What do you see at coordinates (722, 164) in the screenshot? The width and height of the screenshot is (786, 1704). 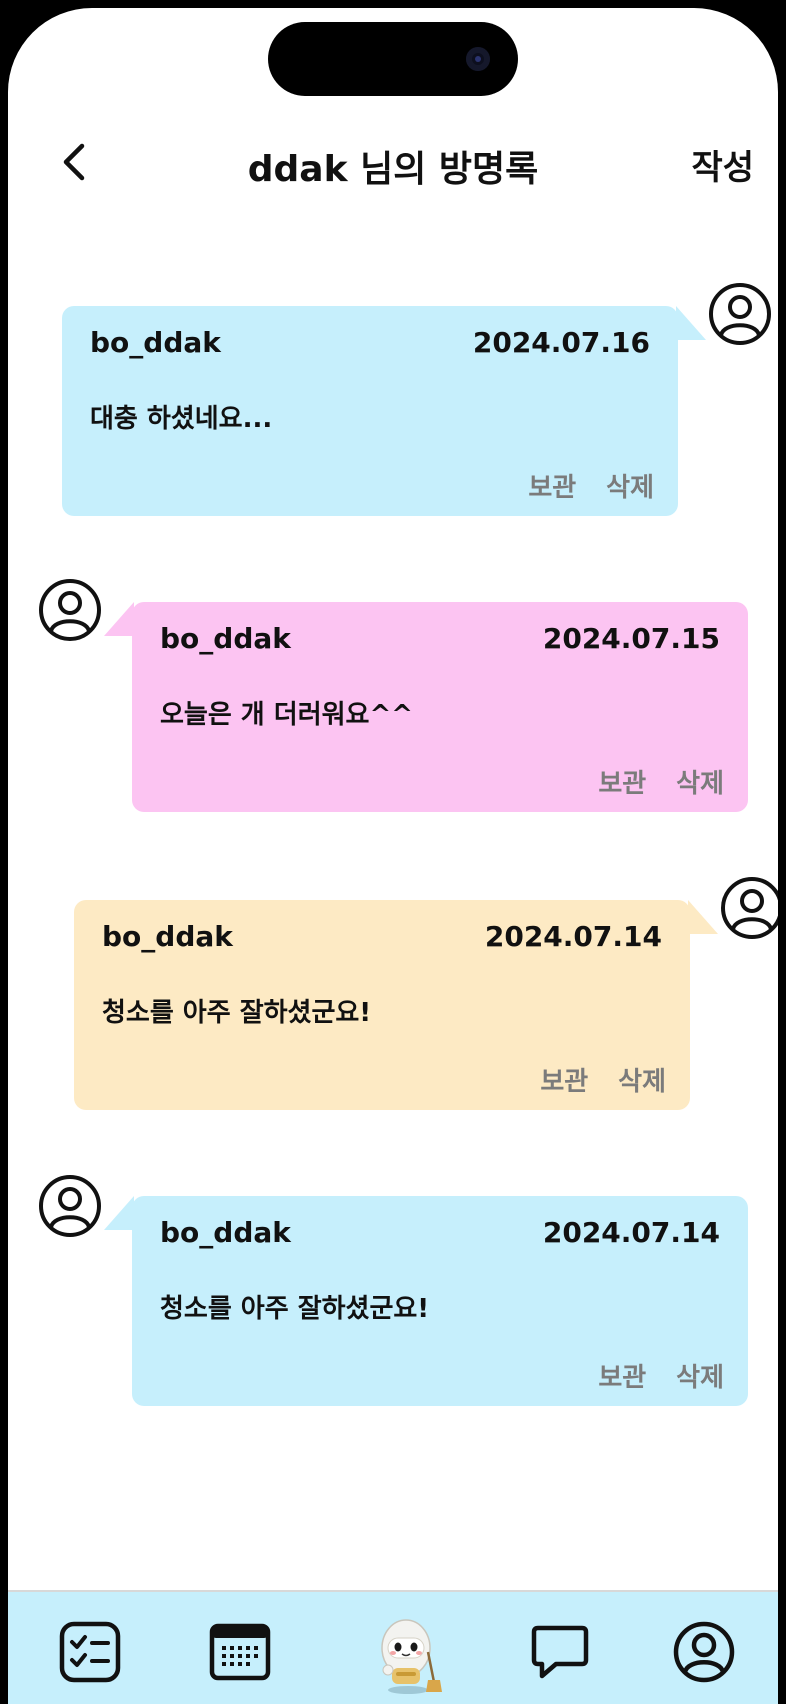 I see `write-button: 작성` at bounding box center [722, 164].